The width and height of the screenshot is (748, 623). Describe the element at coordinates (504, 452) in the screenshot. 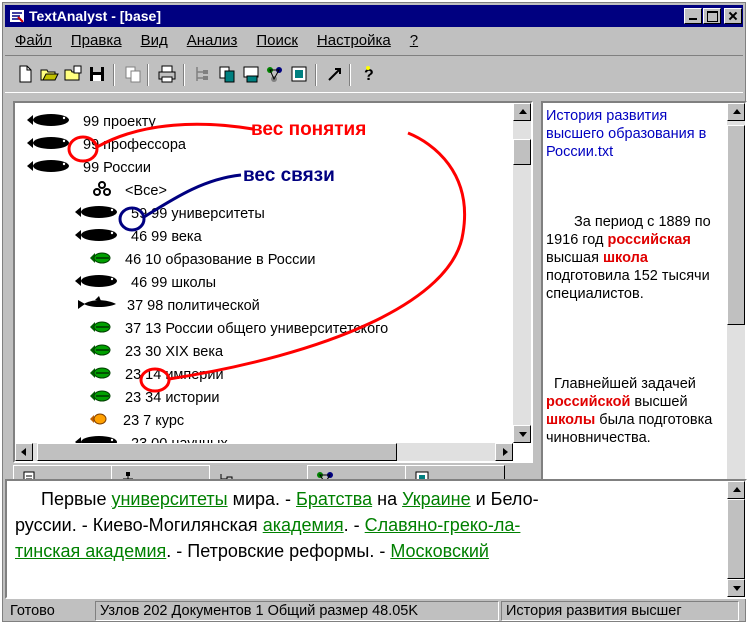

I see `scroll-right-button` at that location.